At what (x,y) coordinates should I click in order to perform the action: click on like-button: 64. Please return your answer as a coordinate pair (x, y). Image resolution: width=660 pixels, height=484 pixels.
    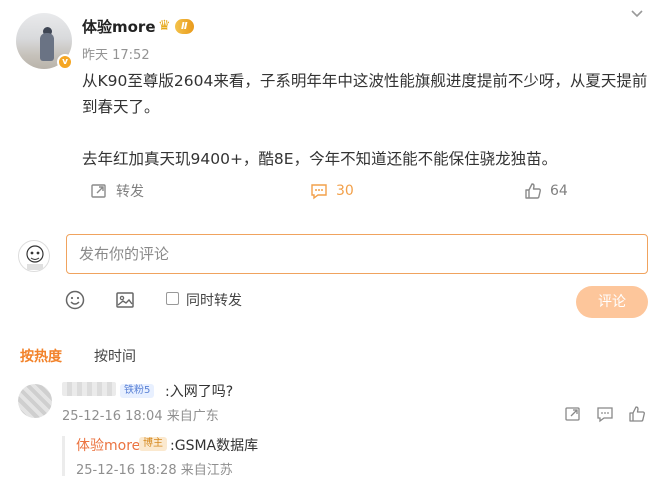
    Looking at the image, I should click on (546, 191).